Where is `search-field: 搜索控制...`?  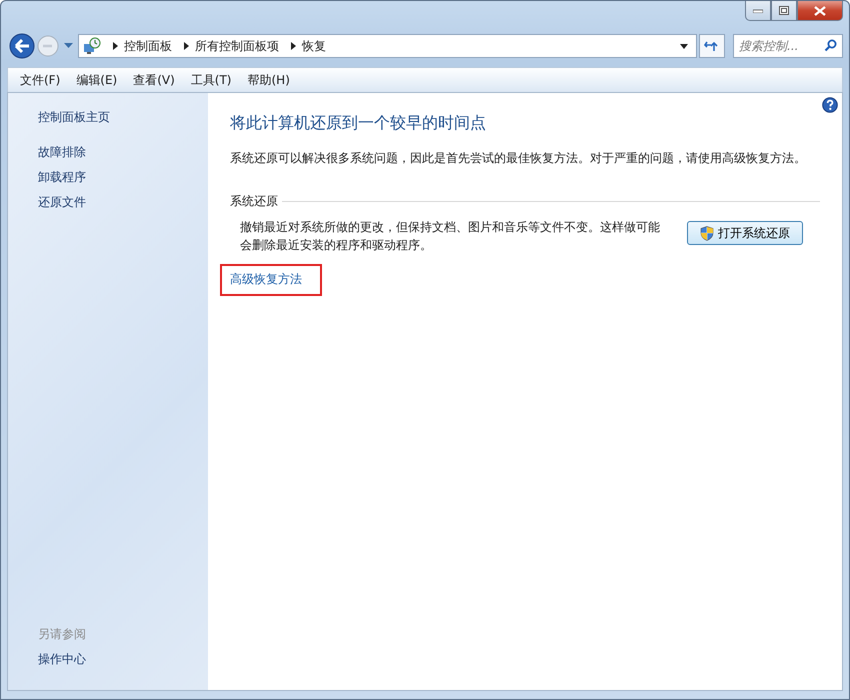 search-field: 搜索控制... is located at coordinates (788, 46).